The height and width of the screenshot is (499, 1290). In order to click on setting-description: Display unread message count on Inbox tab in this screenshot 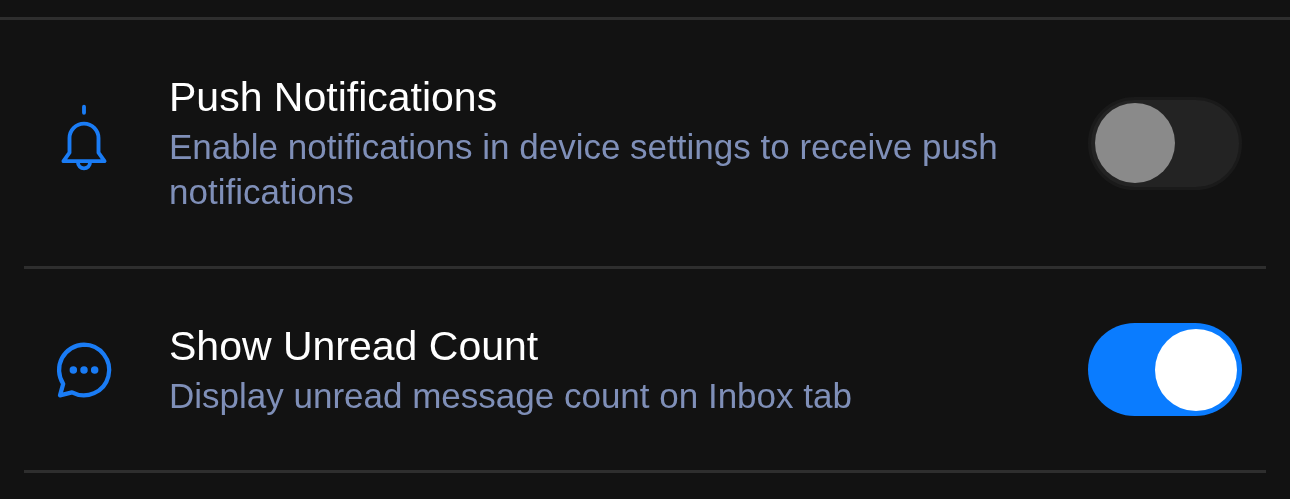, I will do `click(511, 396)`.